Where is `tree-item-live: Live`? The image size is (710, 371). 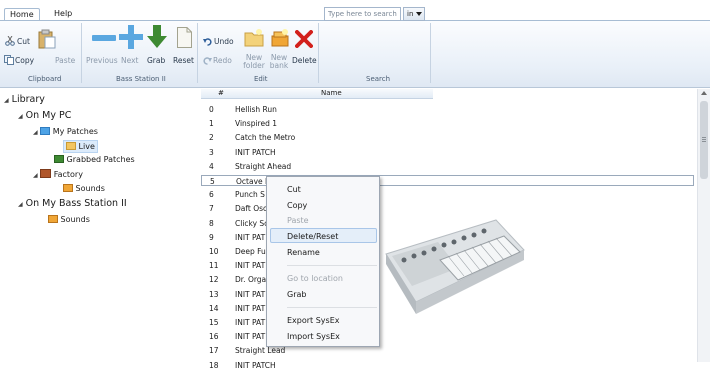 tree-item-live: Live is located at coordinates (80, 146).